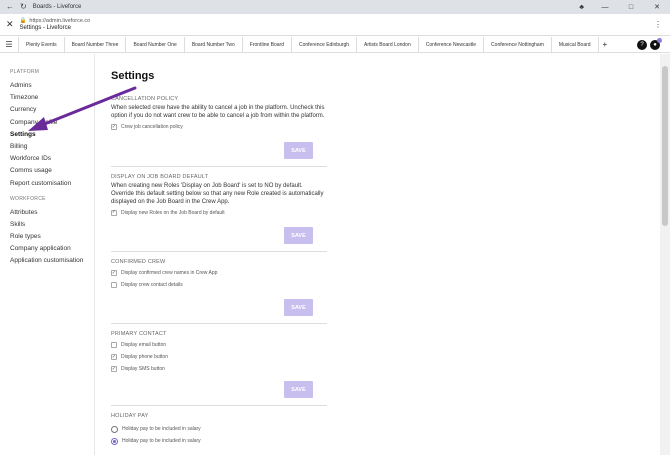 The width and height of the screenshot is (670, 455). What do you see at coordinates (47, 237) in the screenshot?
I see `sidebar-item-role-types: Role types` at bounding box center [47, 237].